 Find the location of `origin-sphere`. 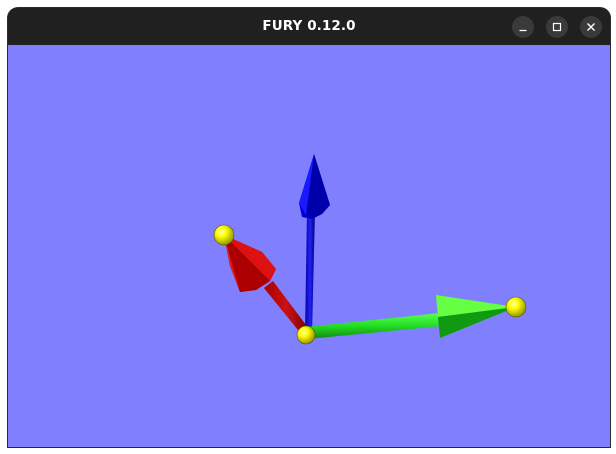

origin-sphere is located at coordinates (306, 335).